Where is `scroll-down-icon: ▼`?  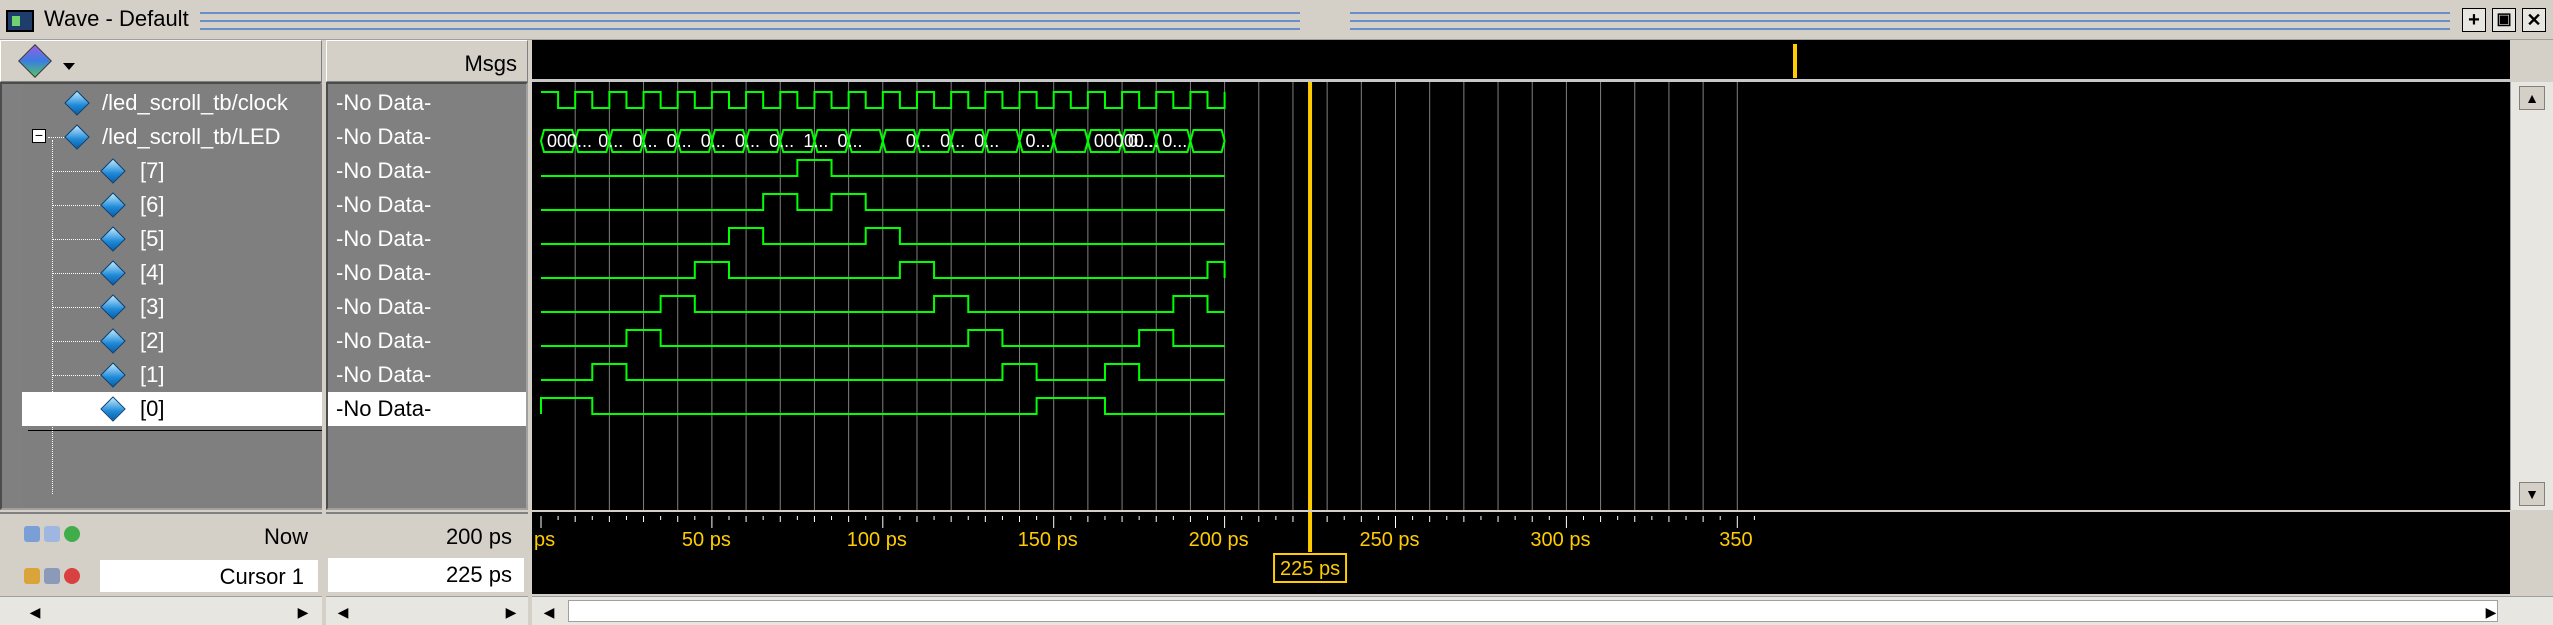 scroll-down-icon: ▼ is located at coordinates (2532, 494).